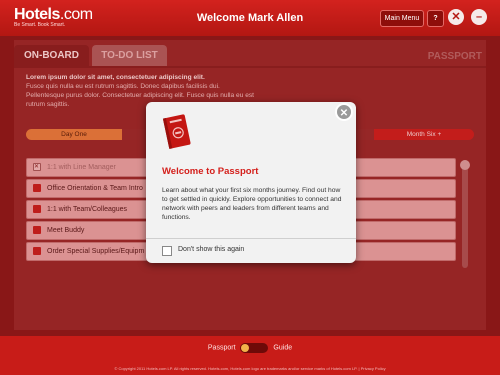 Image resolution: width=500 pixels, height=375 pixels. I want to click on dont-show-label: Don't show this again, so click(211, 249).